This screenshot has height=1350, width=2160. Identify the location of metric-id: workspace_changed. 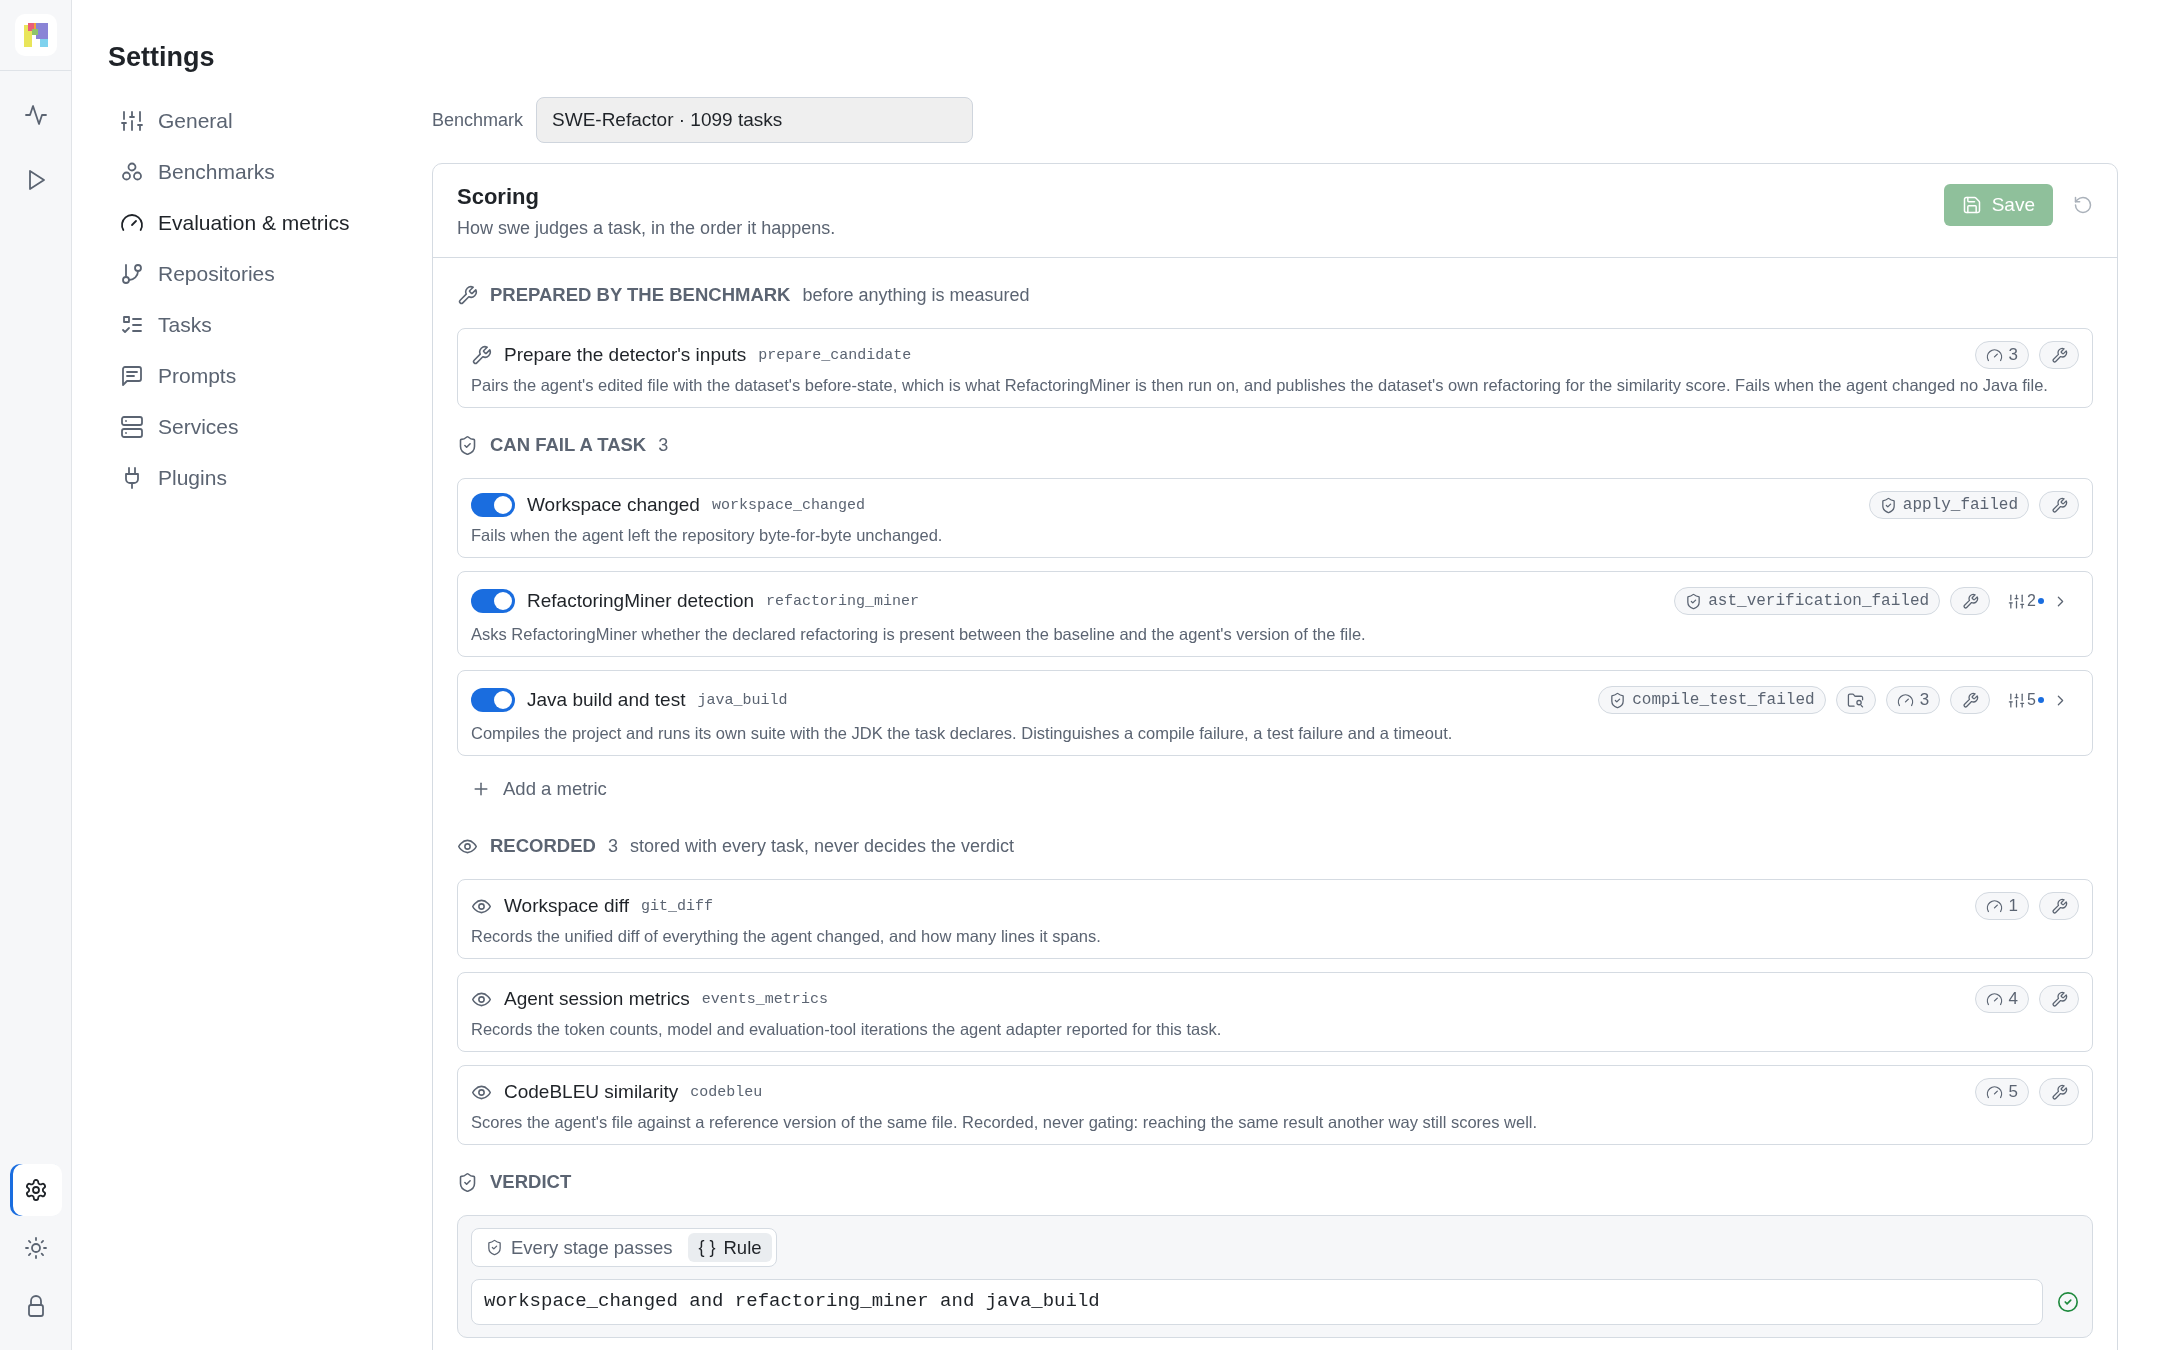
(788, 505).